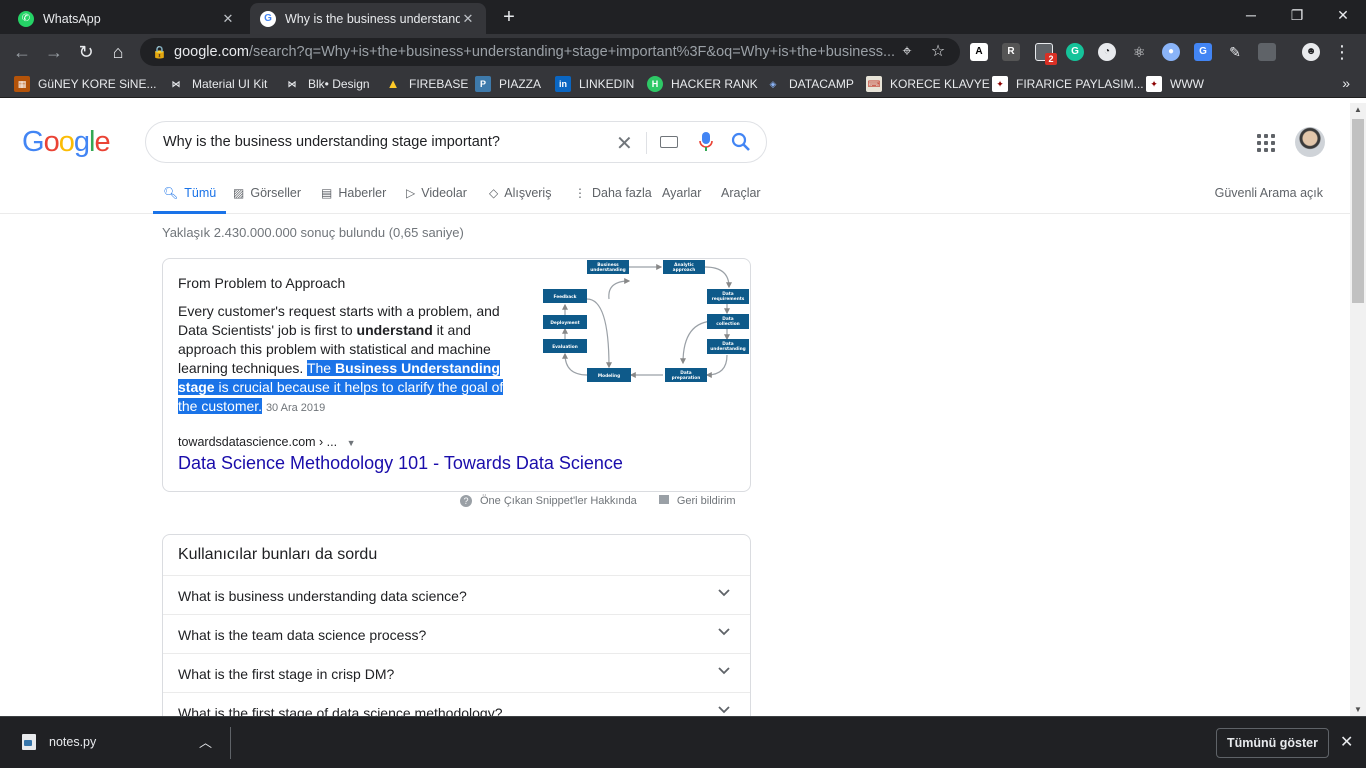 The height and width of the screenshot is (768, 1366). I want to click on safe-search-status: Güvenli Arama açık, so click(1269, 193).